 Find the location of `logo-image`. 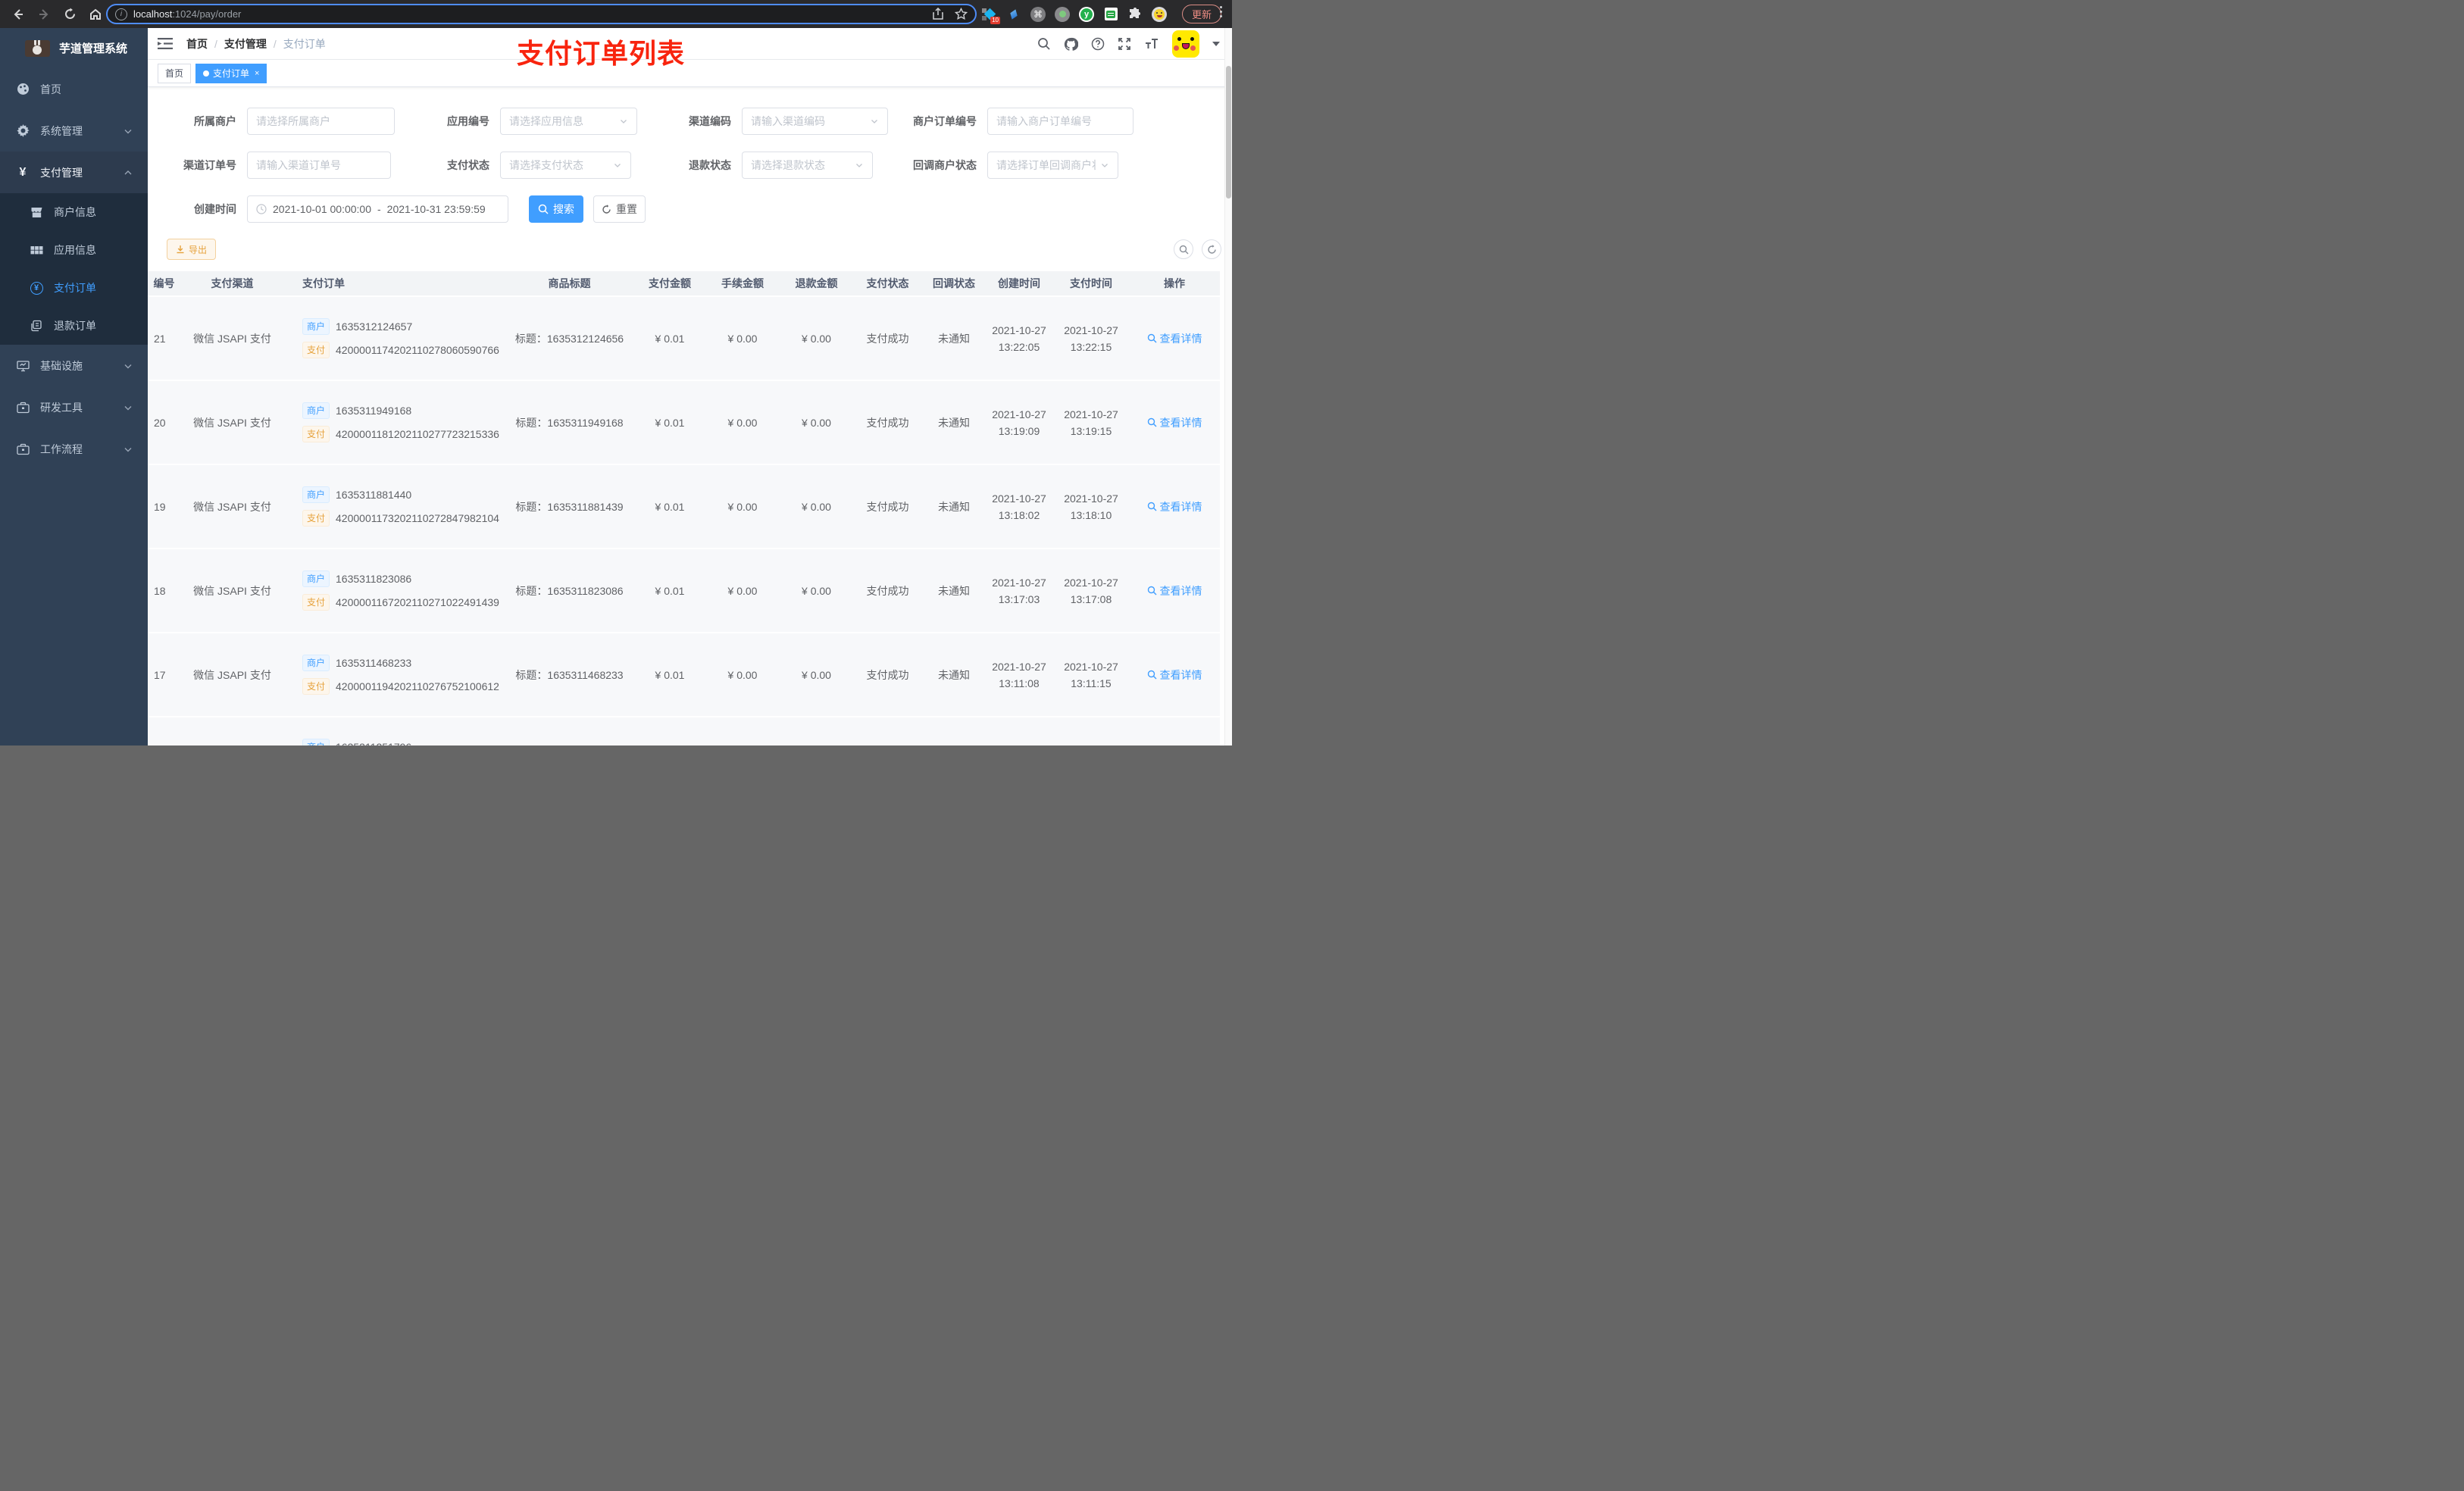

logo-image is located at coordinates (37, 48).